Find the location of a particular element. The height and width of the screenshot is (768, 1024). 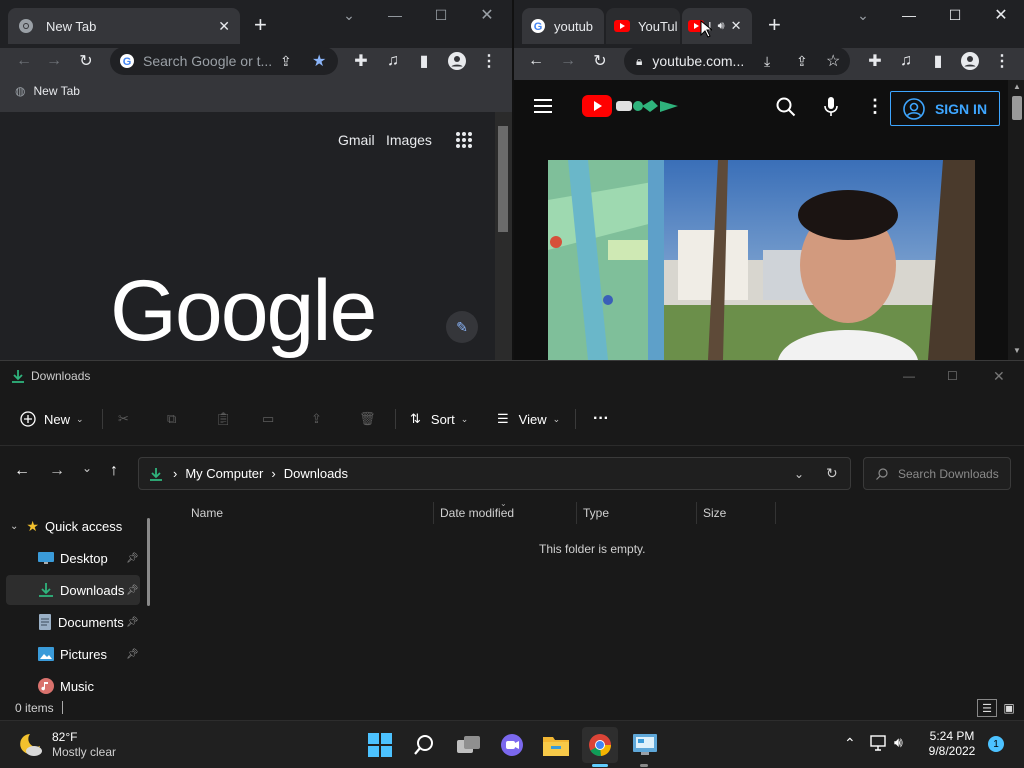

images-link: Images is located at coordinates (409, 140).